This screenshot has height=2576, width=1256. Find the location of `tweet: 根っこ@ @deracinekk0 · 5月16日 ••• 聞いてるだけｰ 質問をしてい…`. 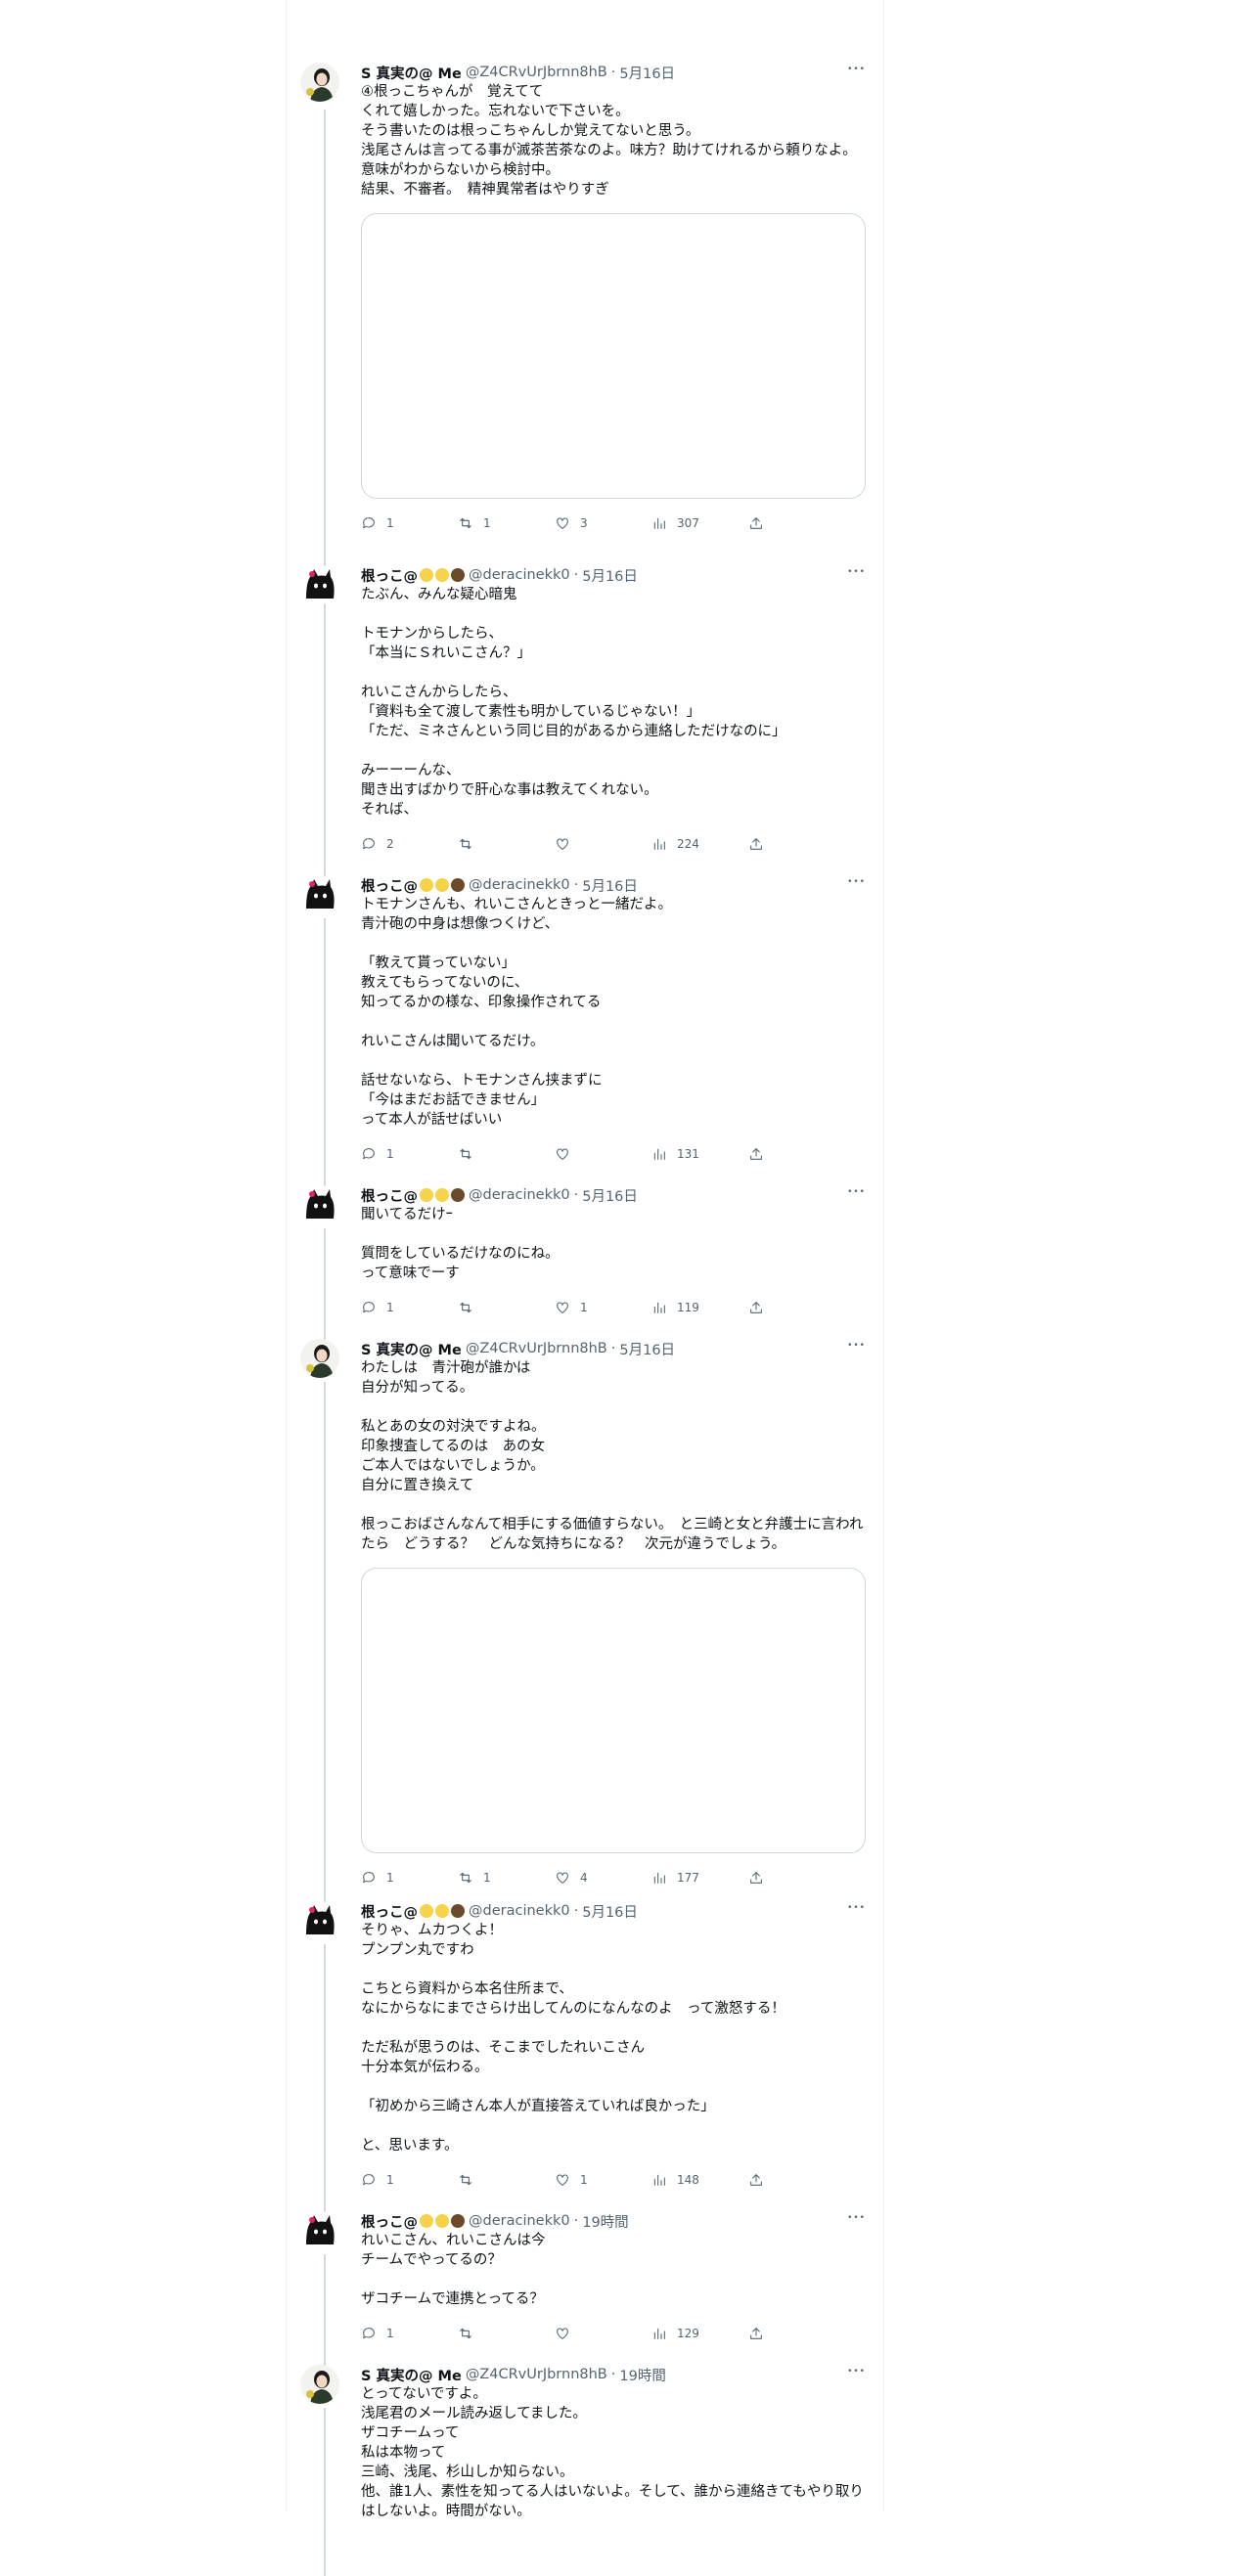

tweet: 根っこ@ @deracinekk0 · 5月16日 ••• 聞いてるだけｰ 質問をしてい… is located at coordinates (586, 1270).